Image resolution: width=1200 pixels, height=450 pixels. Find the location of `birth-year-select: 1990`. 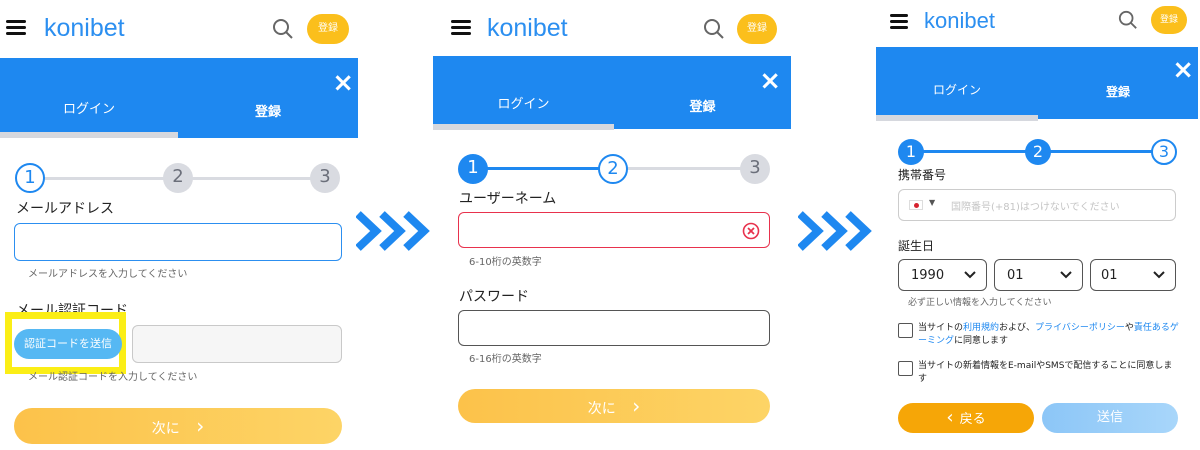

birth-year-select: 1990 is located at coordinates (942, 275).